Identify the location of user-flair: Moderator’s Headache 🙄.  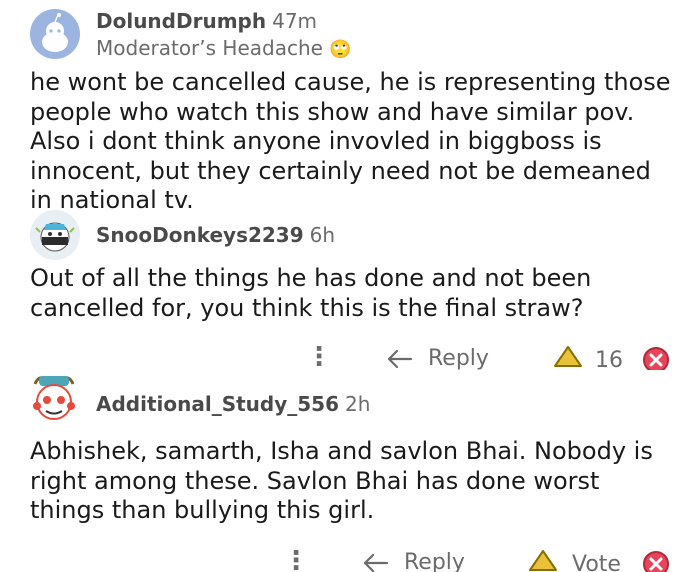
(224, 48).